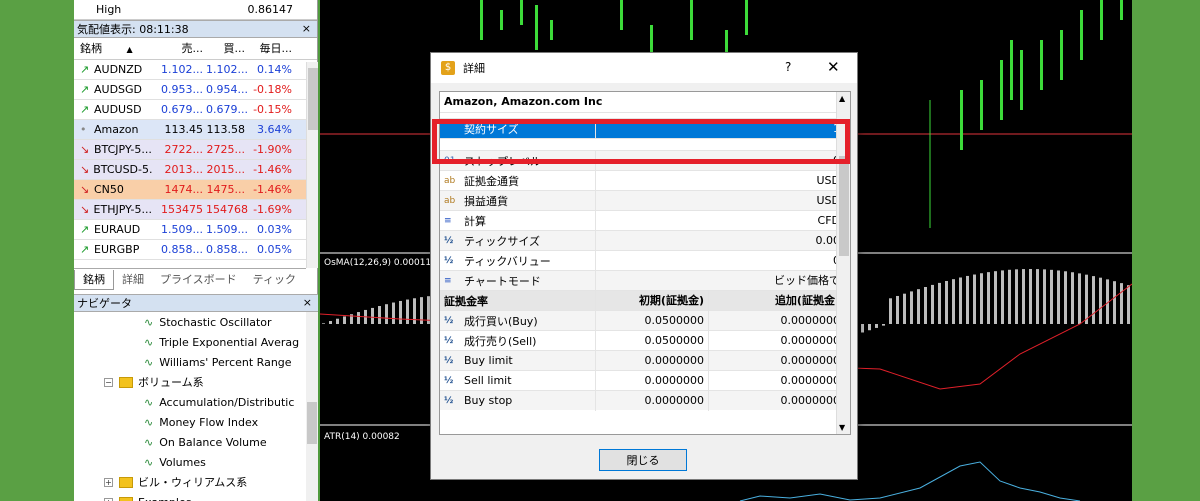 The width and height of the screenshot is (1200, 501). I want to click on navigator-item: +Examples, so click(196, 496).